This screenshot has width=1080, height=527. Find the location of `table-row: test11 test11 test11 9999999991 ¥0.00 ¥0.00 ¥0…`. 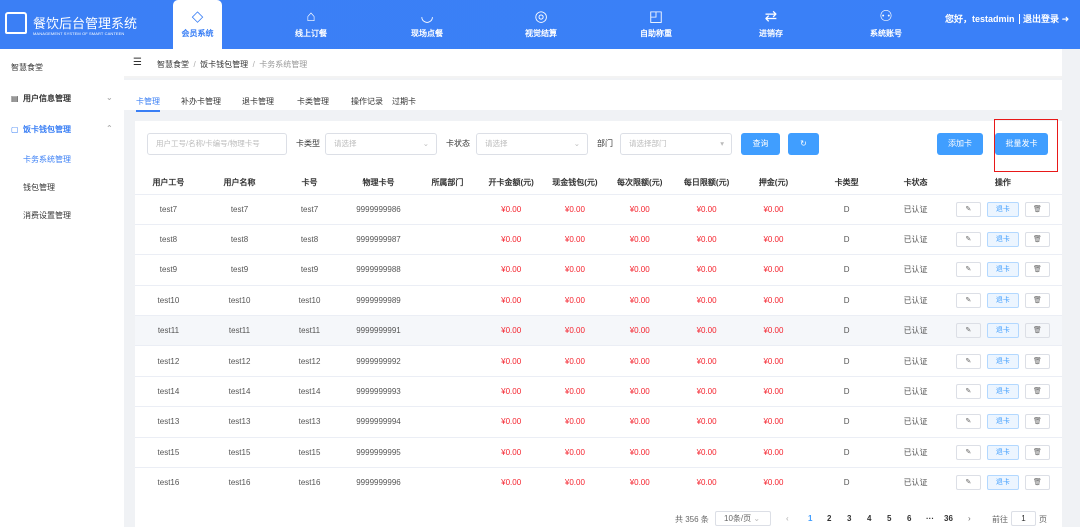

table-row: test11 test11 test11 9999999991 ¥0.00 ¥0.00 ¥0… is located at coordinates (598, 330).